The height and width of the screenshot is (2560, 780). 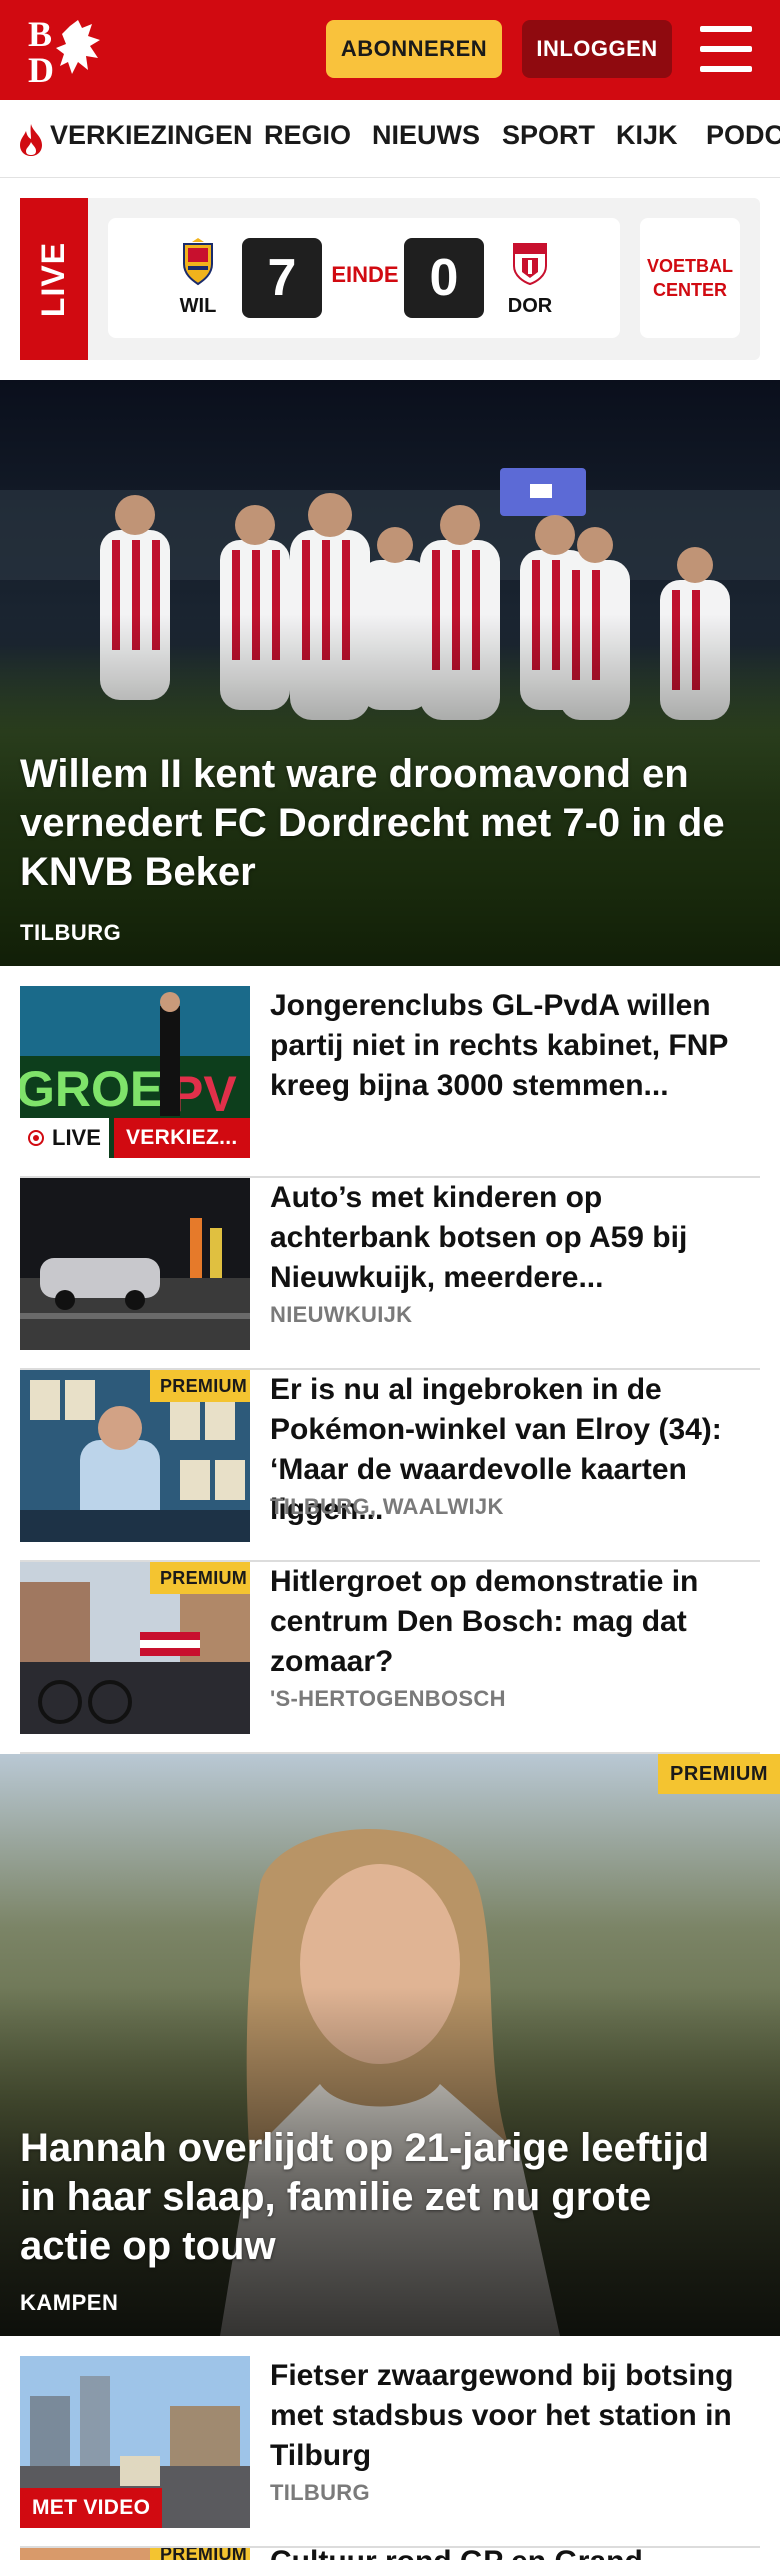 I want to click on svg-text: GROE, so click(x=91, y=1089).